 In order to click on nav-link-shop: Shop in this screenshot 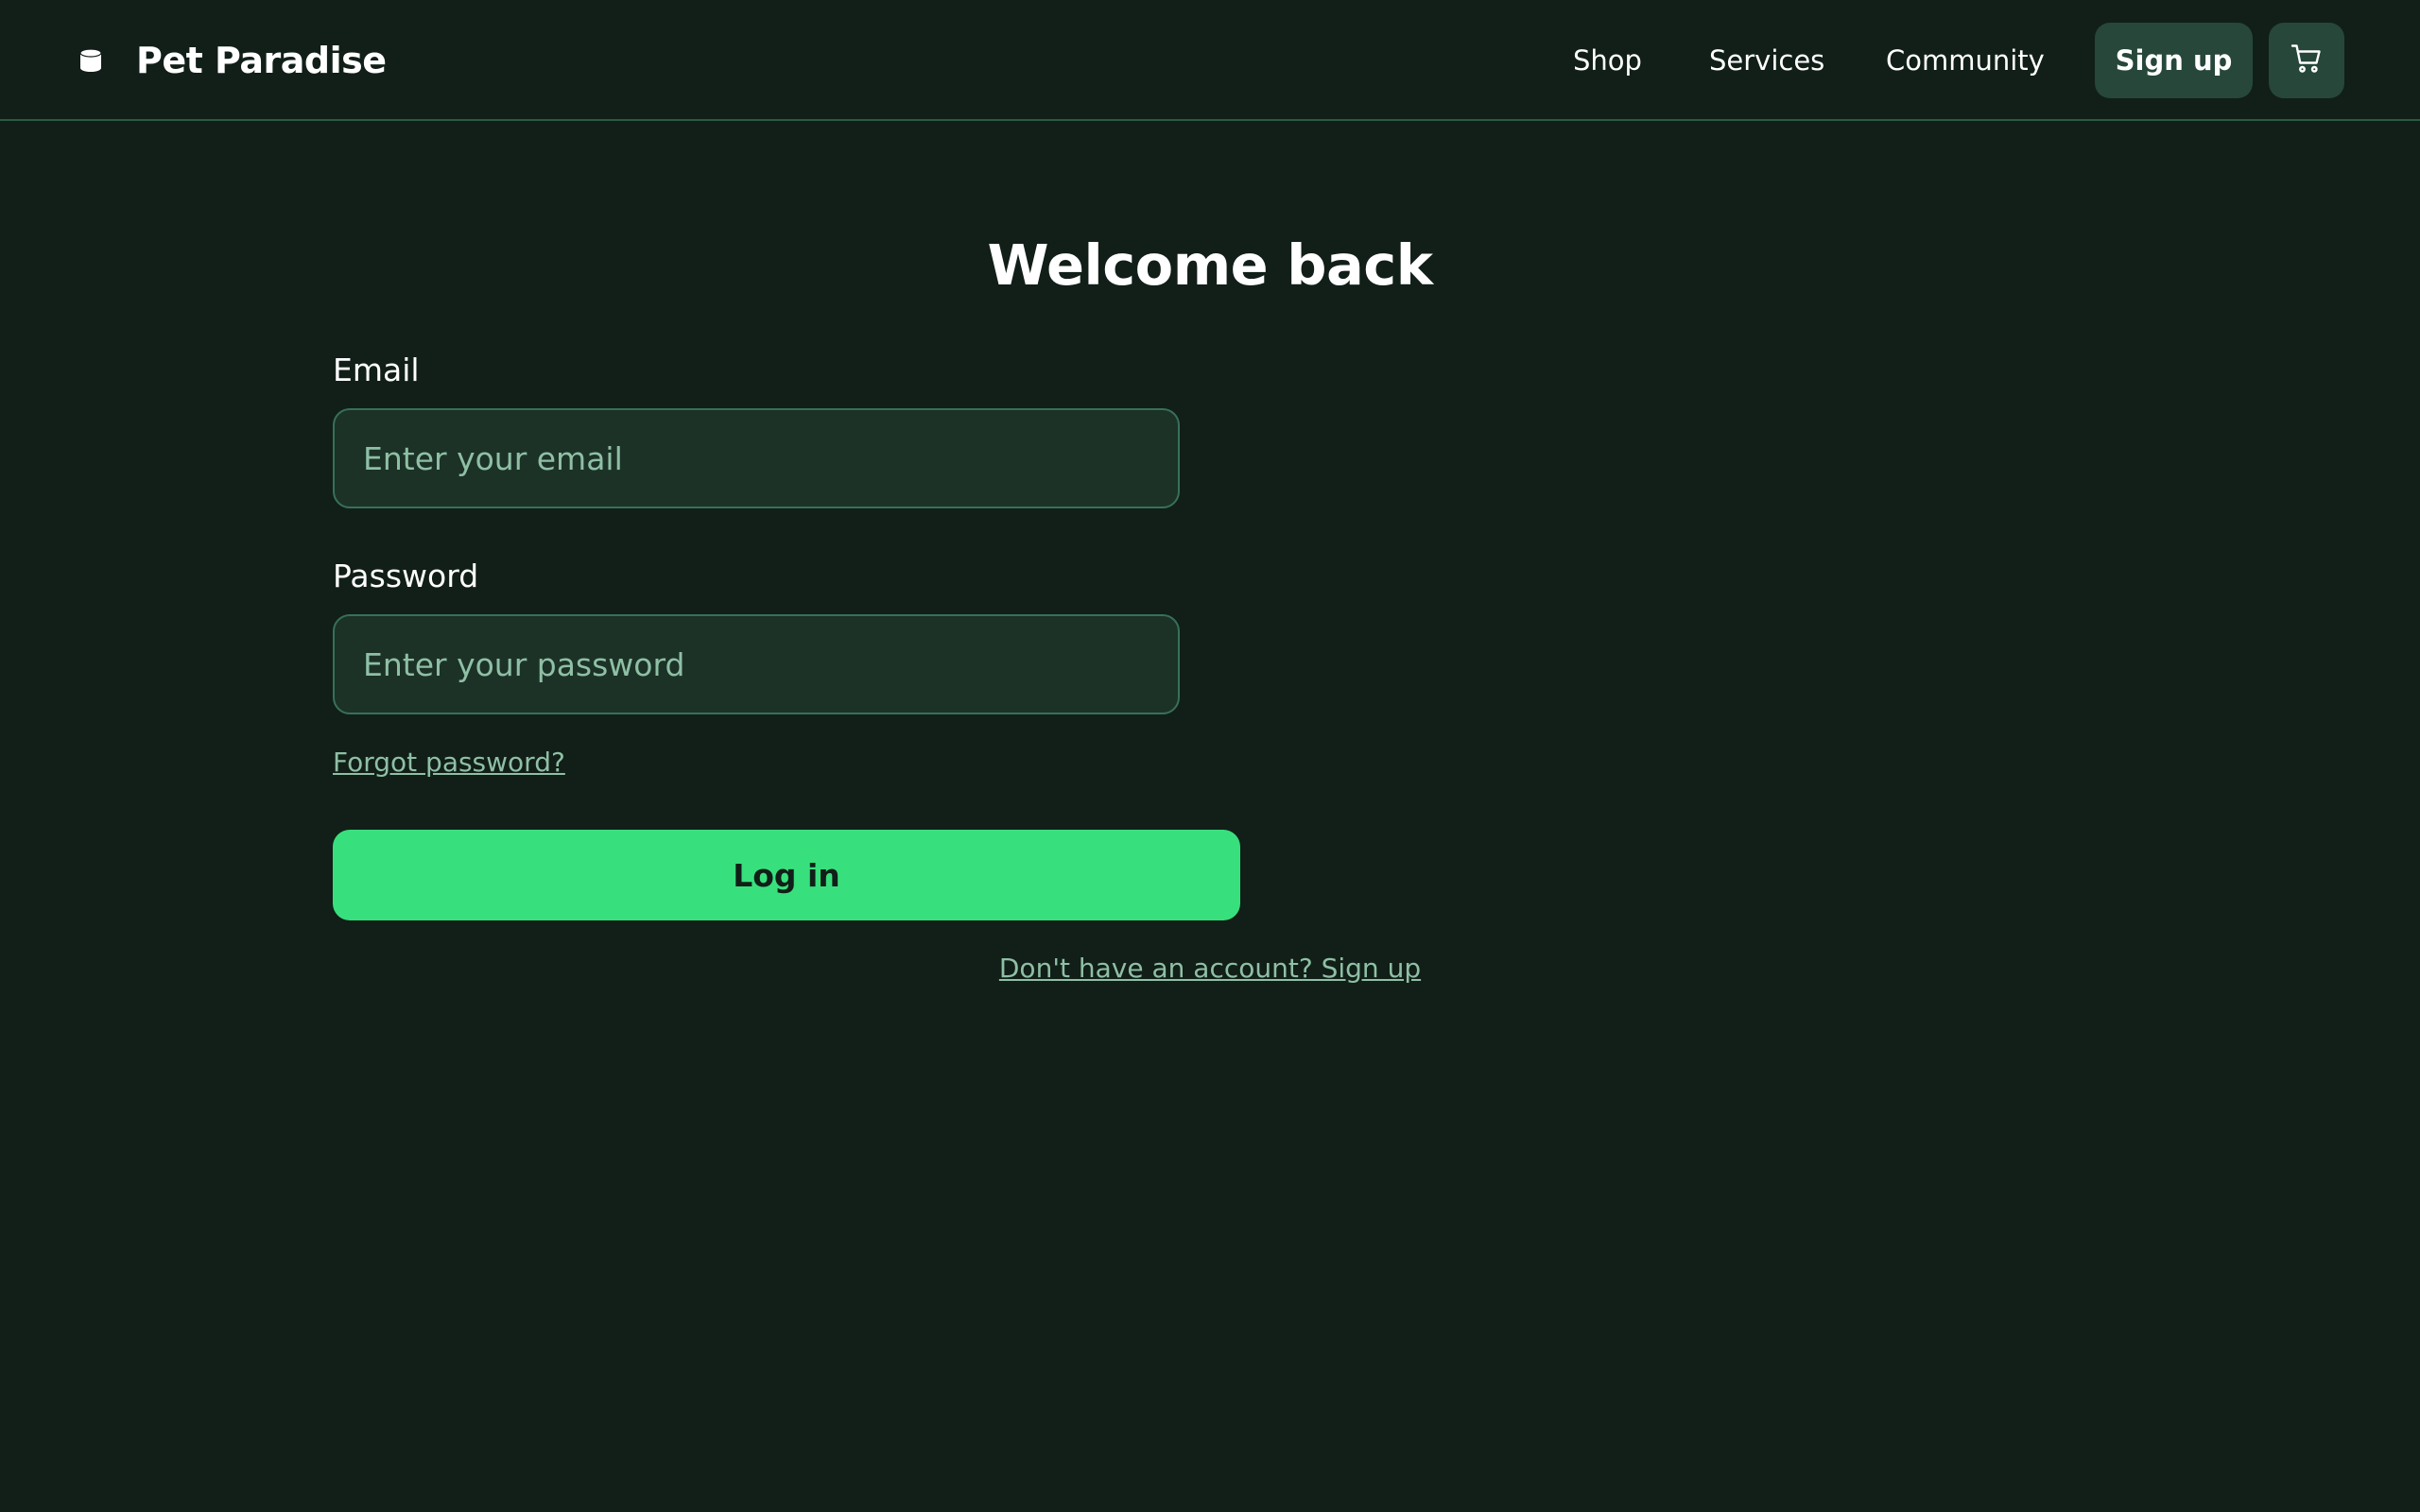, I will do `click(1608, 60)`.